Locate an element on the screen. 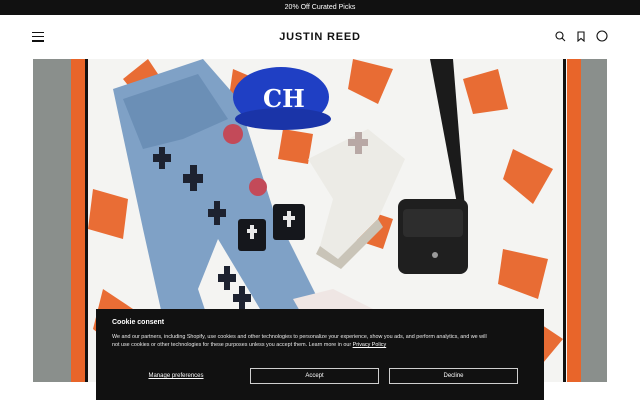  site-header: JUSTIN REED is located at coordinates (320, 37).